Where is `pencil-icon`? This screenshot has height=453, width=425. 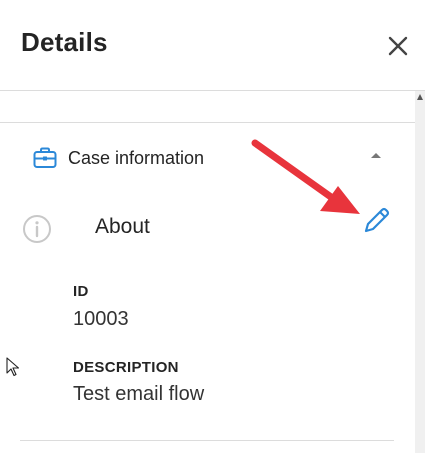 pencil-icon is located at coordinates (377, 220).